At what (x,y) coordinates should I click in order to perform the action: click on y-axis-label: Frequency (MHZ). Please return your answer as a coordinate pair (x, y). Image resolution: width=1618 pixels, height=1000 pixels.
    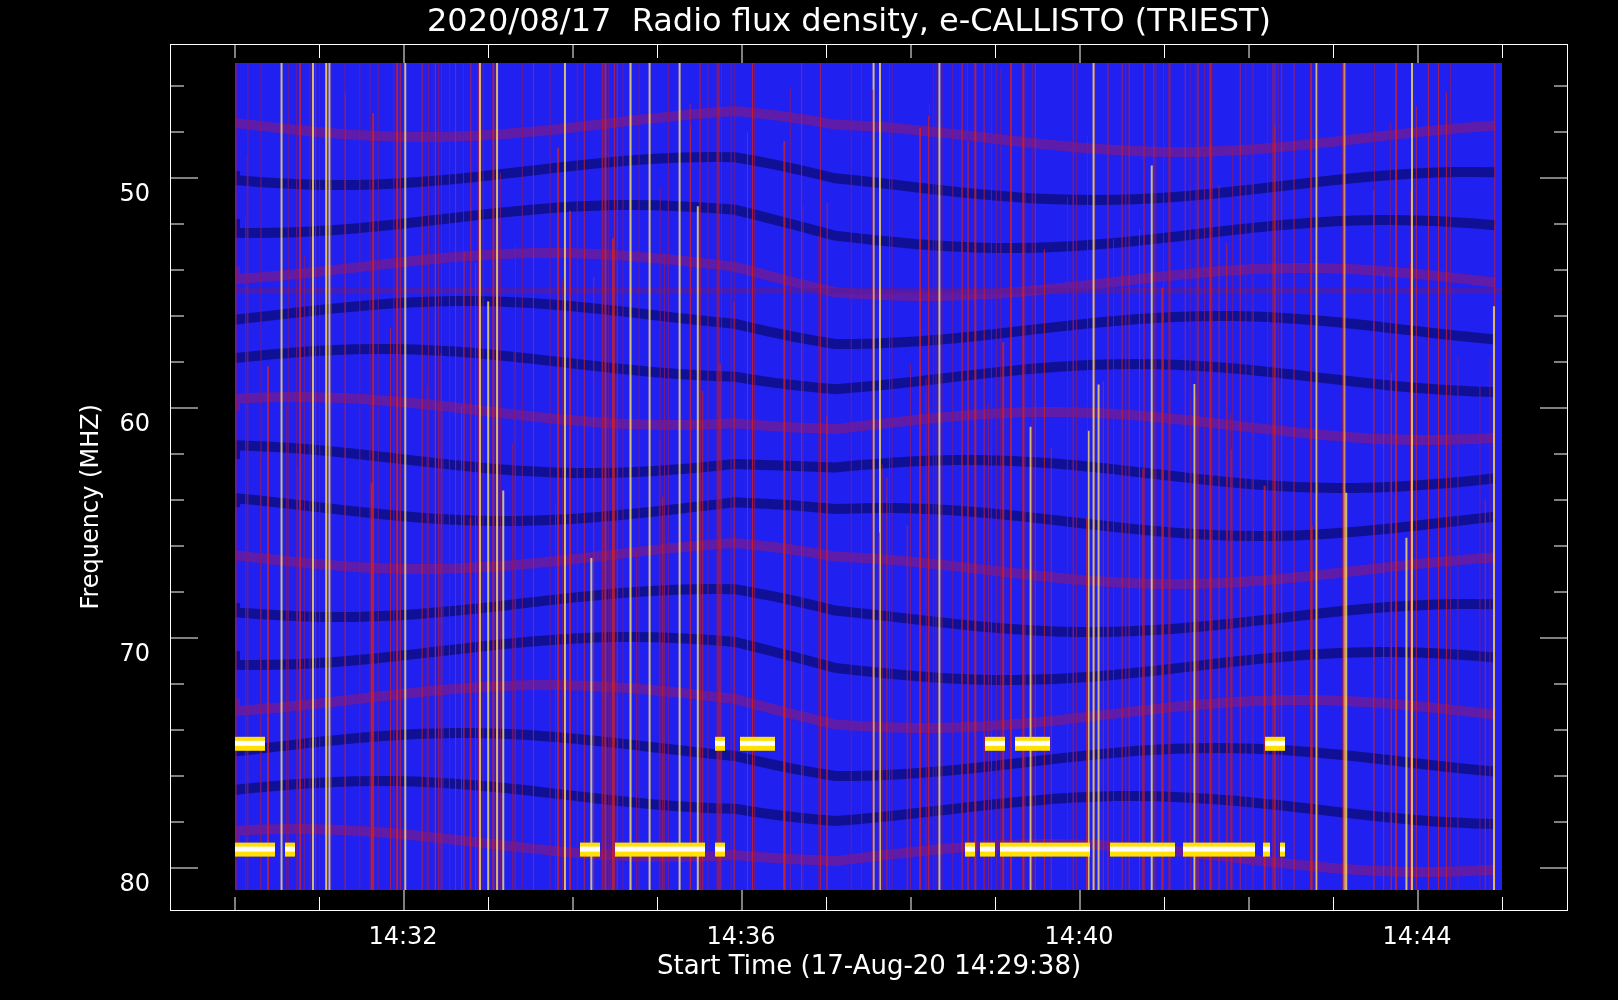
    Looking at the image, I should click on (90, 507).